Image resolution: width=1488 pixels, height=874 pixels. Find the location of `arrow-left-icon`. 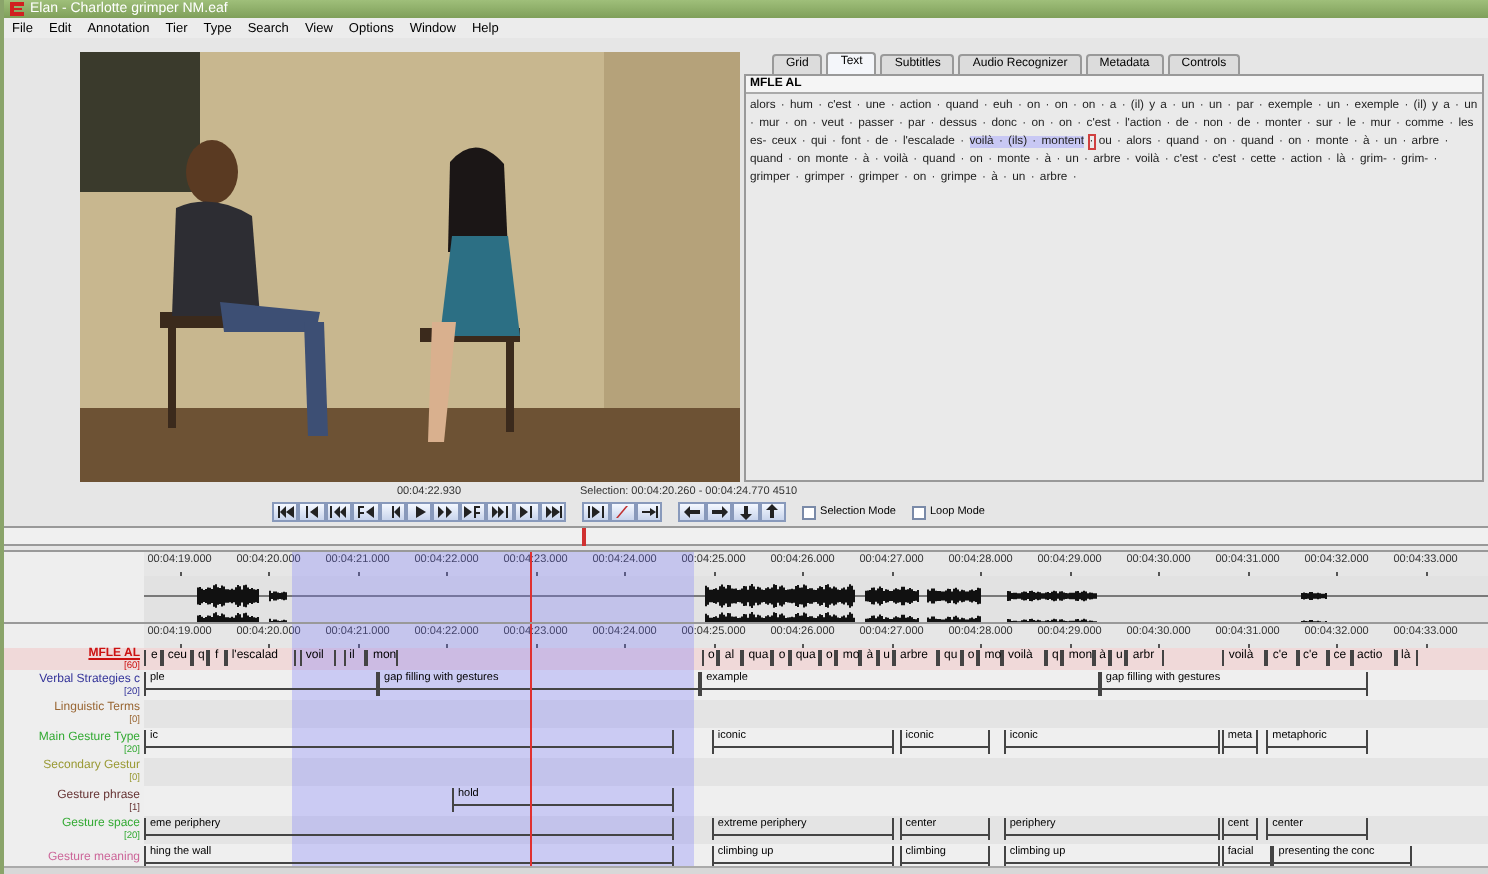

arrow-left-icon is located at coordinates (692, 512).